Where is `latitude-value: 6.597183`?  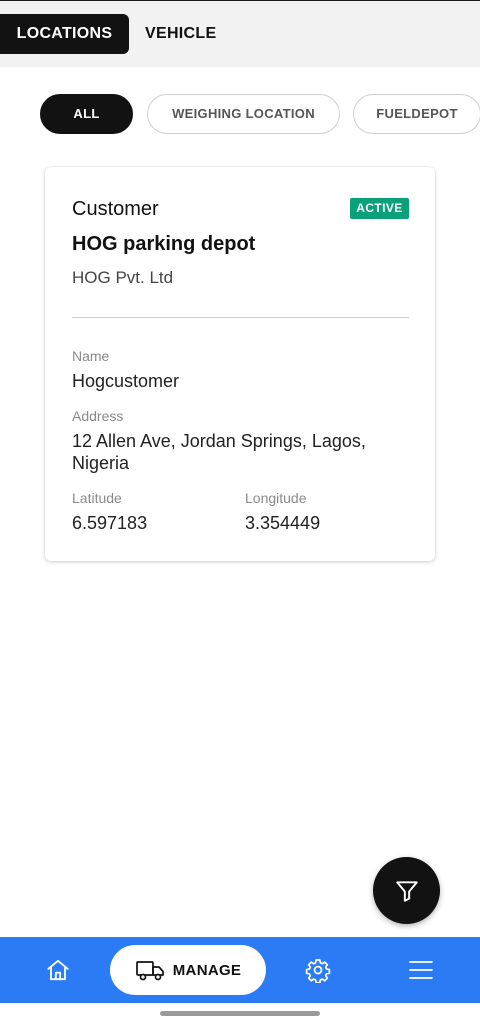 latitude-value: 6.597183 is located at coordinates (110, 523).